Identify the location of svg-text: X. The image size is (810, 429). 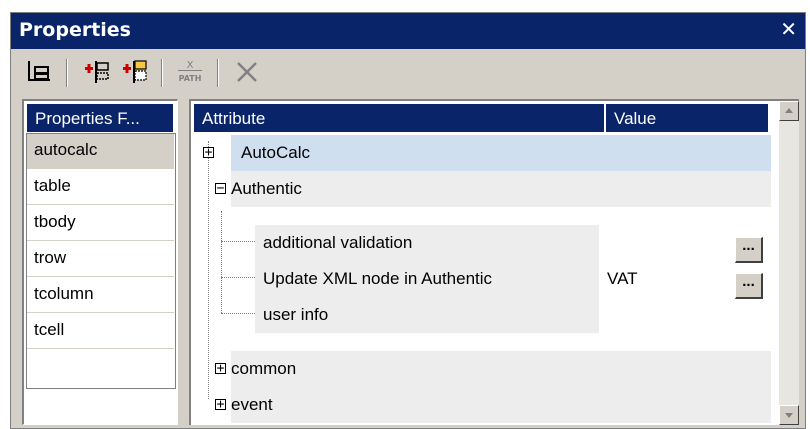
(190, 65).